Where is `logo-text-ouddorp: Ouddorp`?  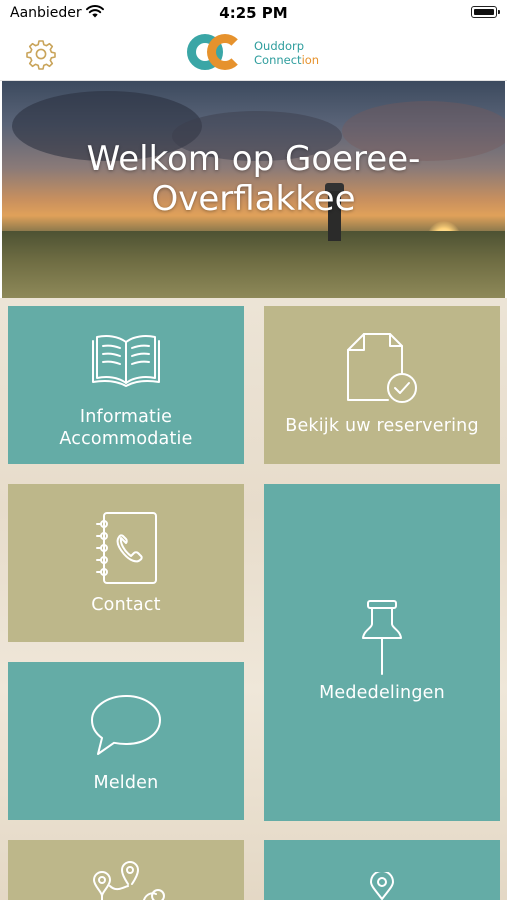
logo-text-ouddorp: Ouddorp is located at coordinates (279, 46).